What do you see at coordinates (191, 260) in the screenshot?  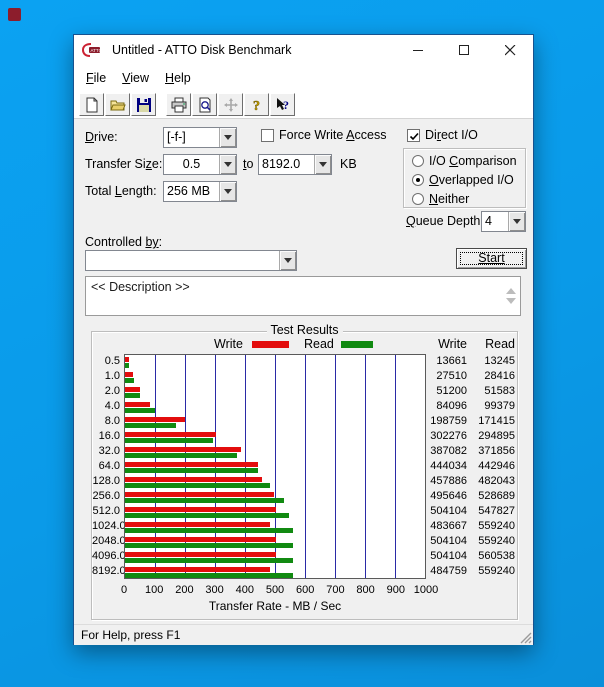 I see `controlled-by-select` at bounding box center [191, 260].